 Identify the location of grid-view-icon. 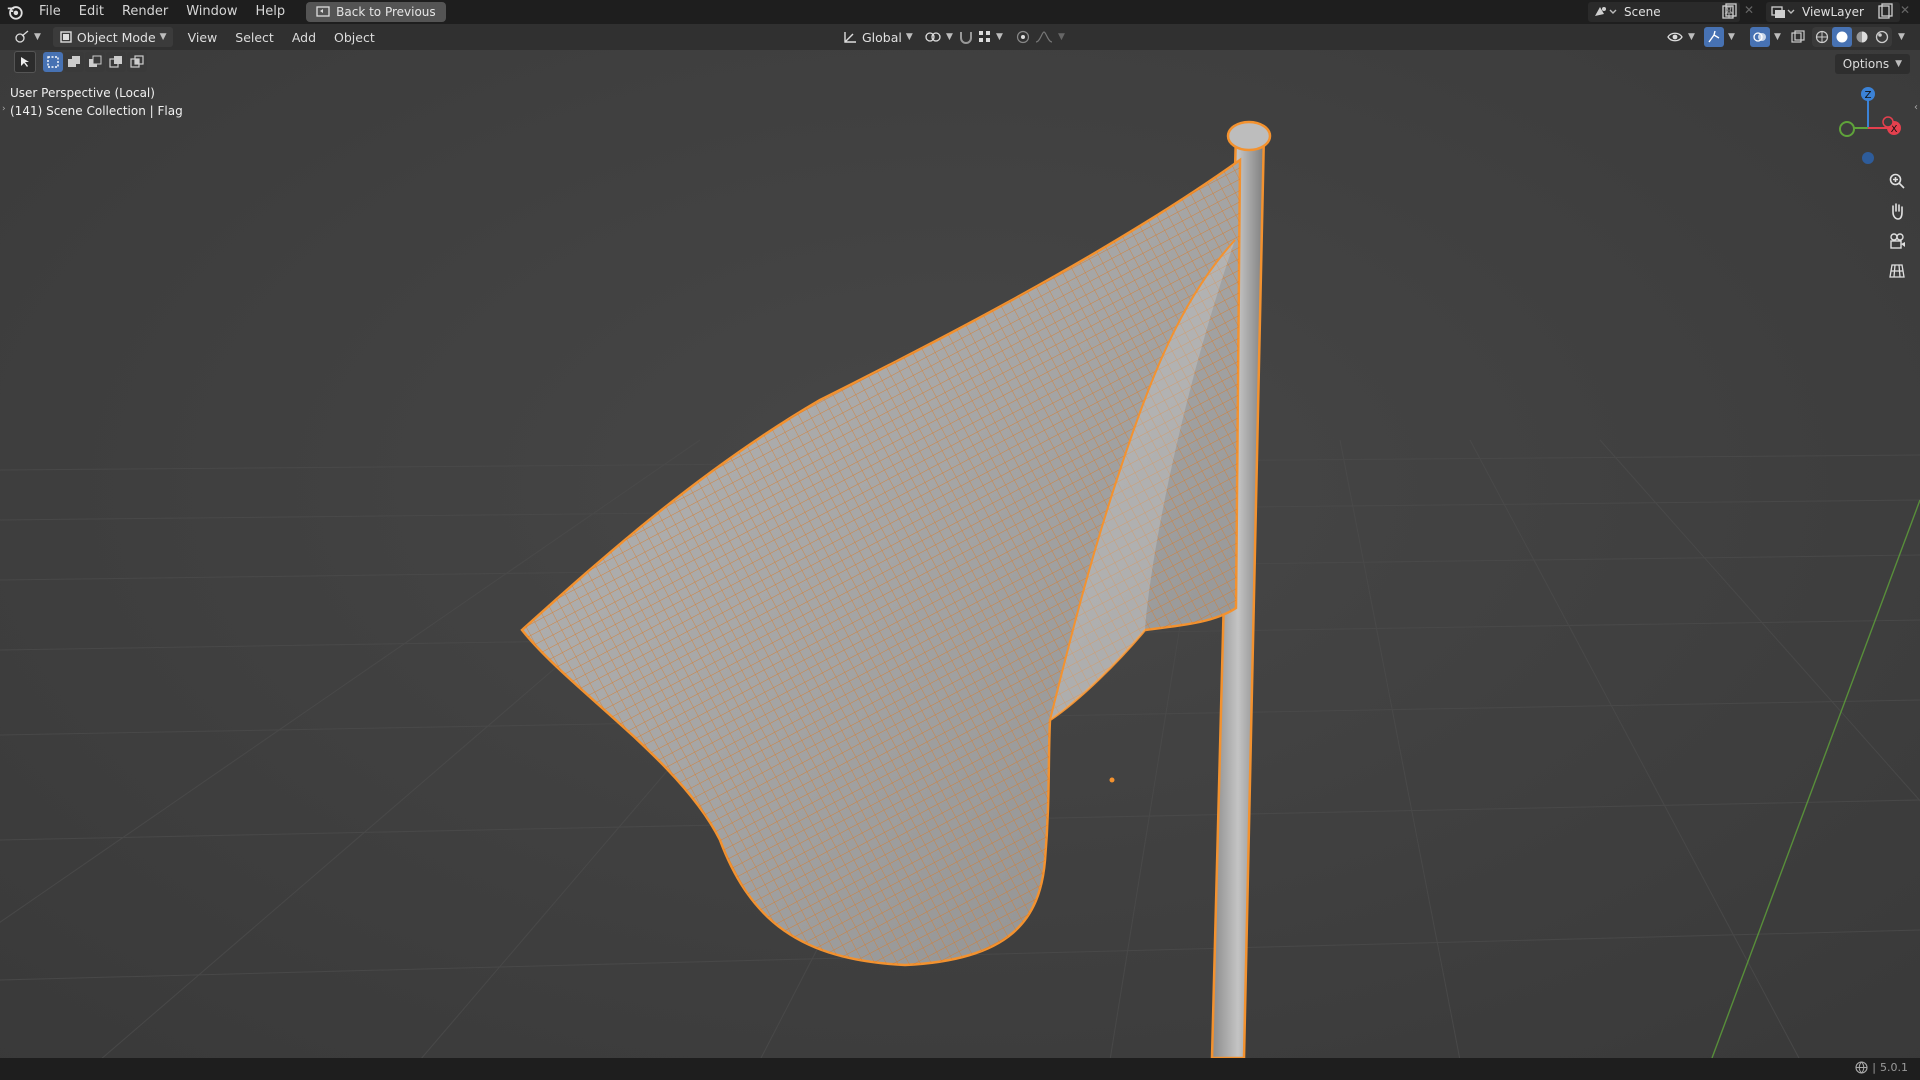
(1897, 271).